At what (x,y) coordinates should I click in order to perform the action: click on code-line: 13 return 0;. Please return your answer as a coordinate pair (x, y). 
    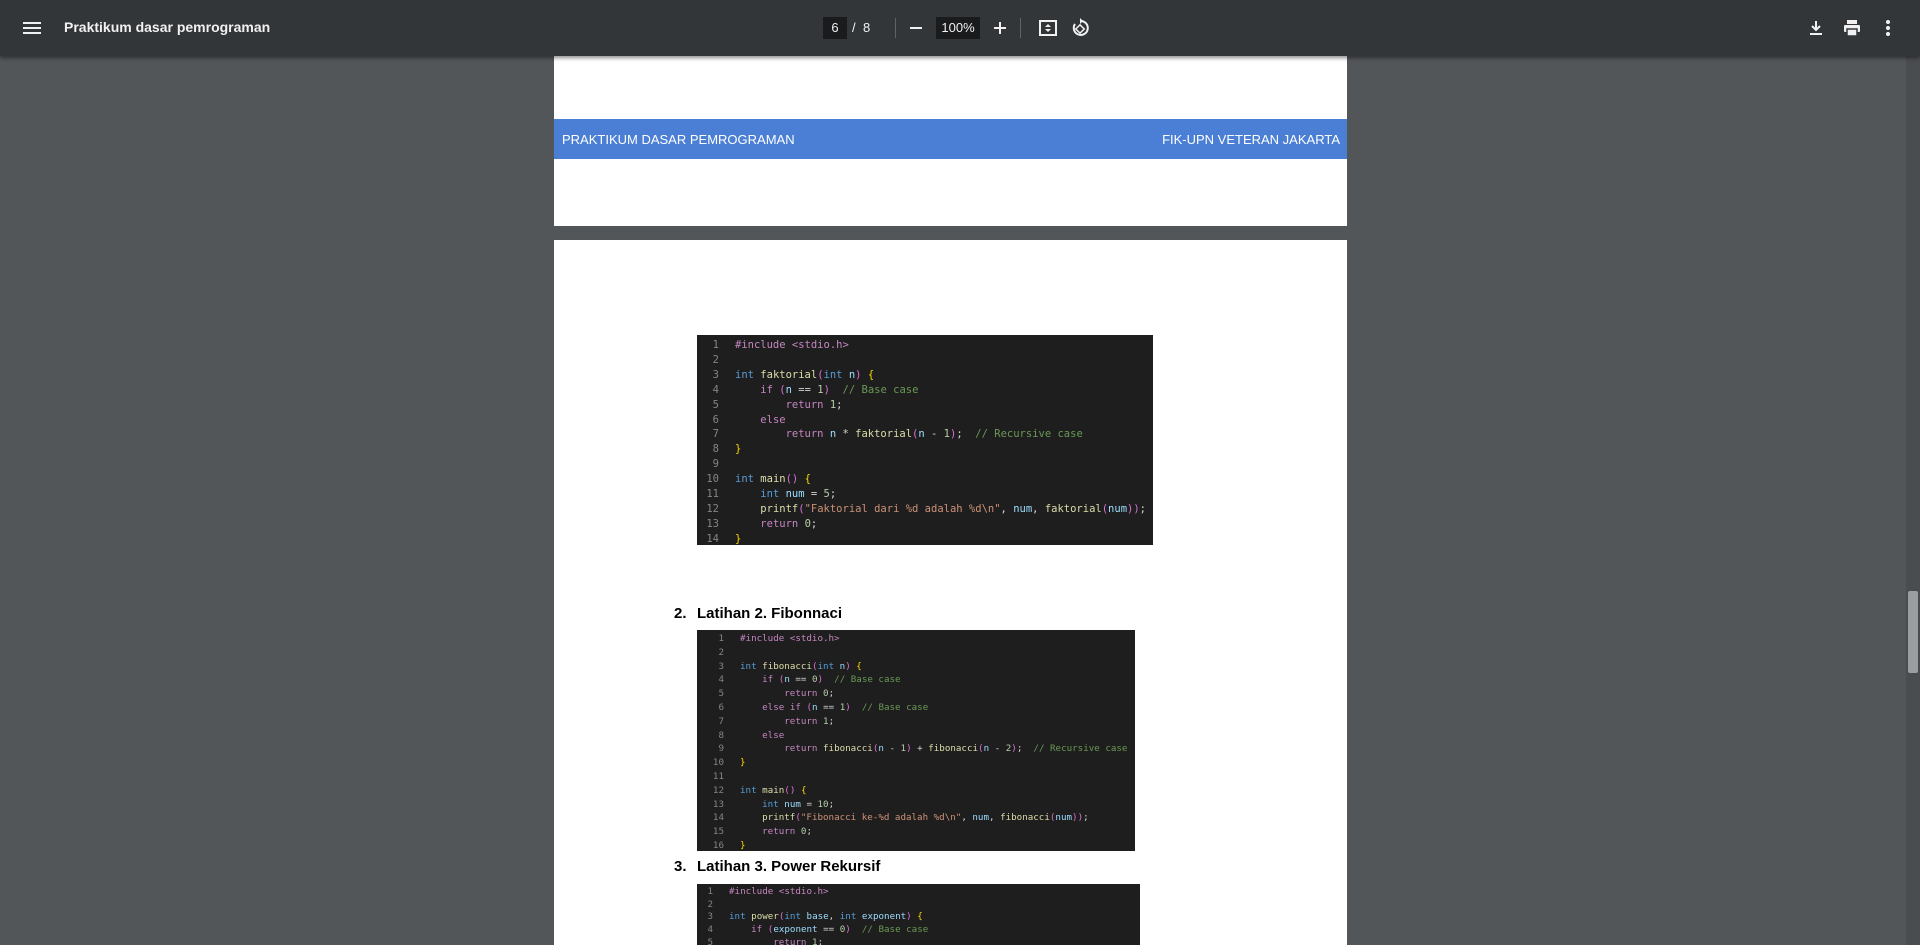
    Looking at the image, I should click on (925, 524).